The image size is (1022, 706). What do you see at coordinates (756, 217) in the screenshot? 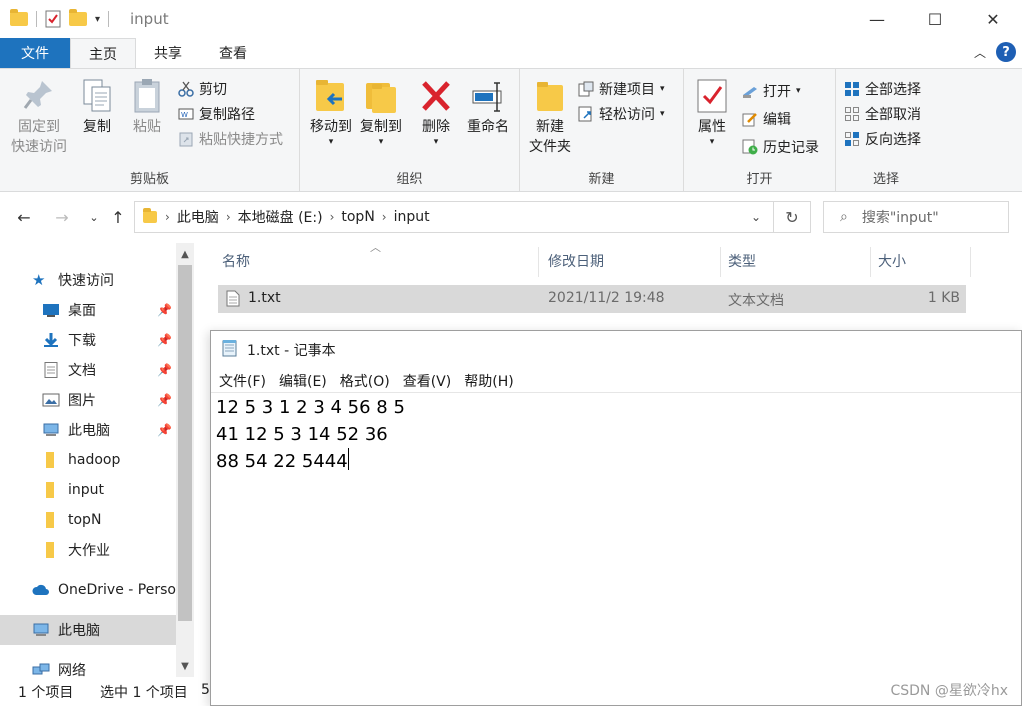
I see `address-dropdown-icon: ⌄` at bounding box center [756, 217].